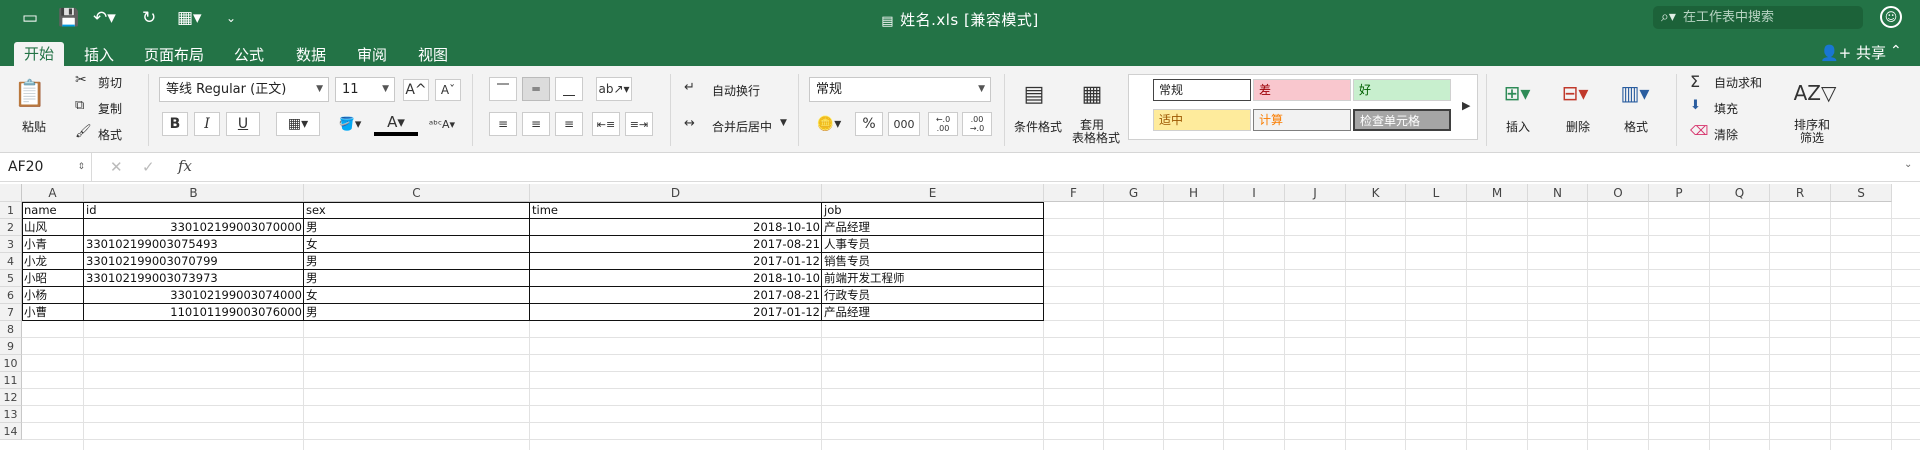 The height and width of the screenshot is (450, 1920). What do you see at coordinates (311, 55) in the screenshot?
I see `tab-data: 数据` at bounding box center [311, 55].